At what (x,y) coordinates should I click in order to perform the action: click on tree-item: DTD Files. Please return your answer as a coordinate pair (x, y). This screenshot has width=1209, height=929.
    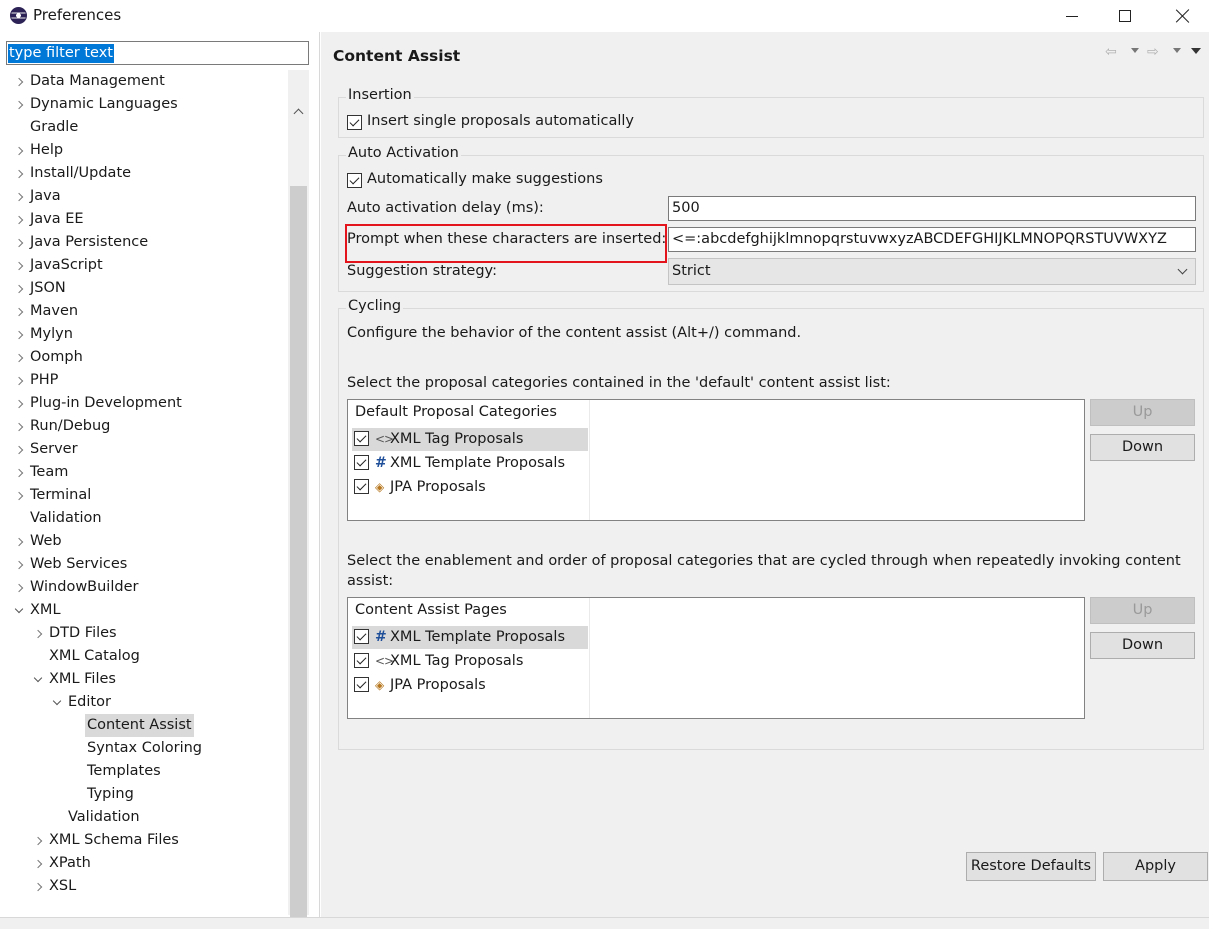
    Looking at the image, I should click on (144, 633).